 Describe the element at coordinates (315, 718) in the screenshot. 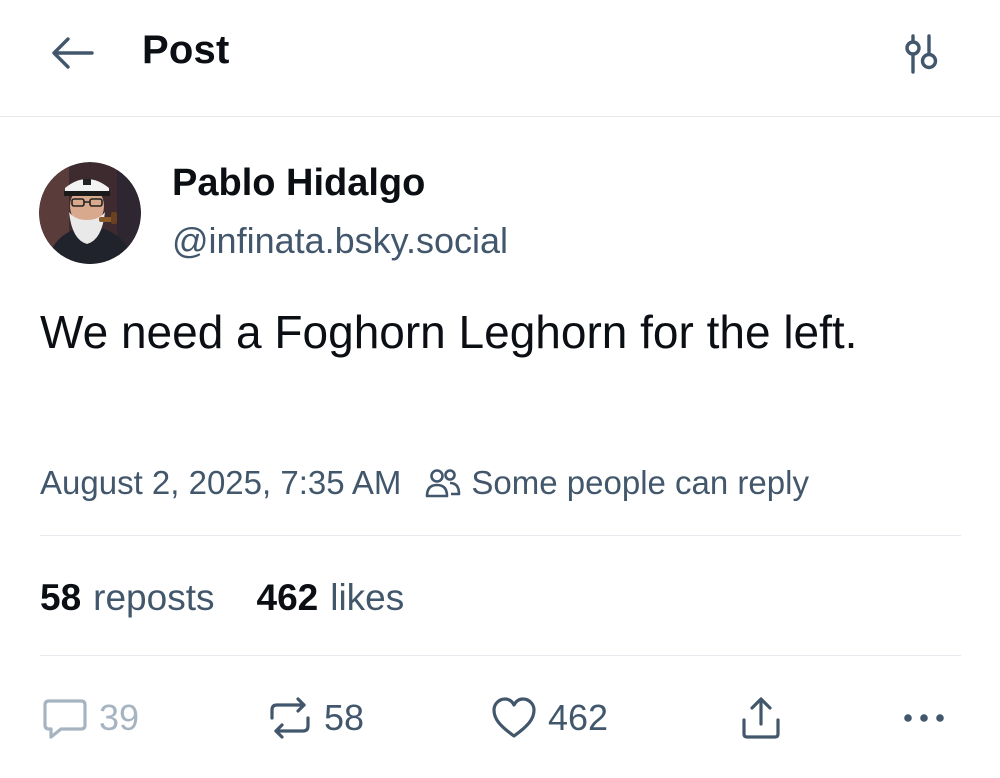

I see `repost-button: 58` at that location.